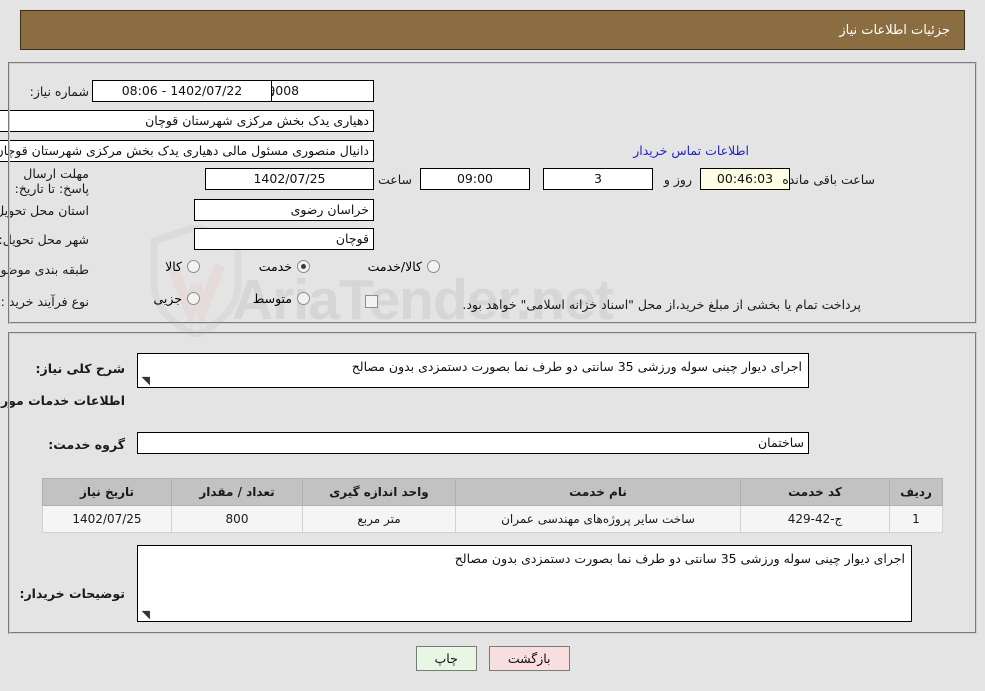 Image resolution: width=985 pixels, height=691 pixels. I want to click on cell-quantity: 800, so click(237, 519).